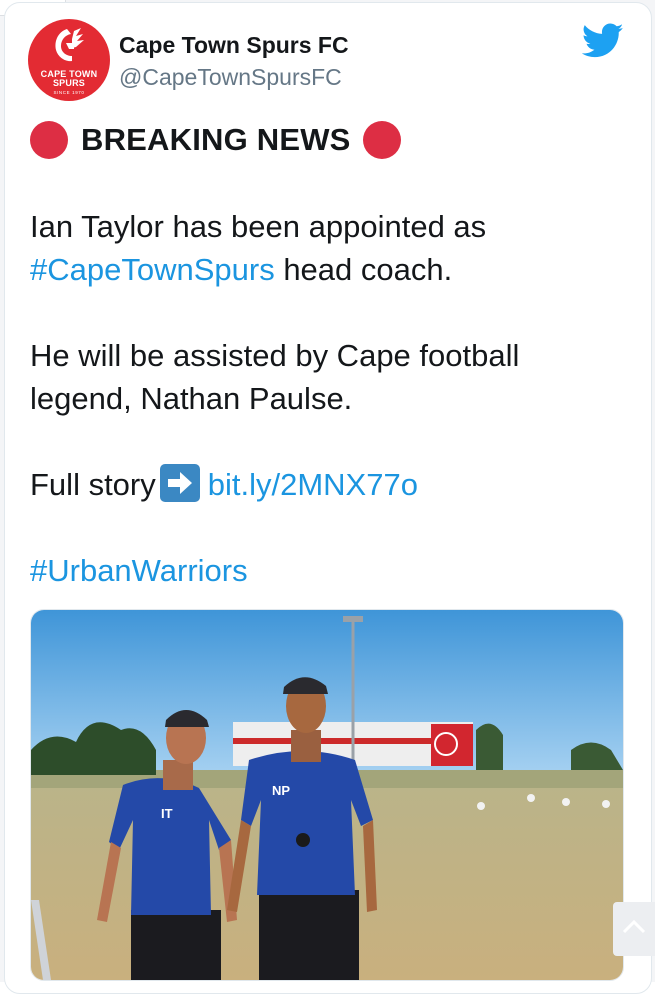  I want to click on chevron-up-icon, so click(634, 926).